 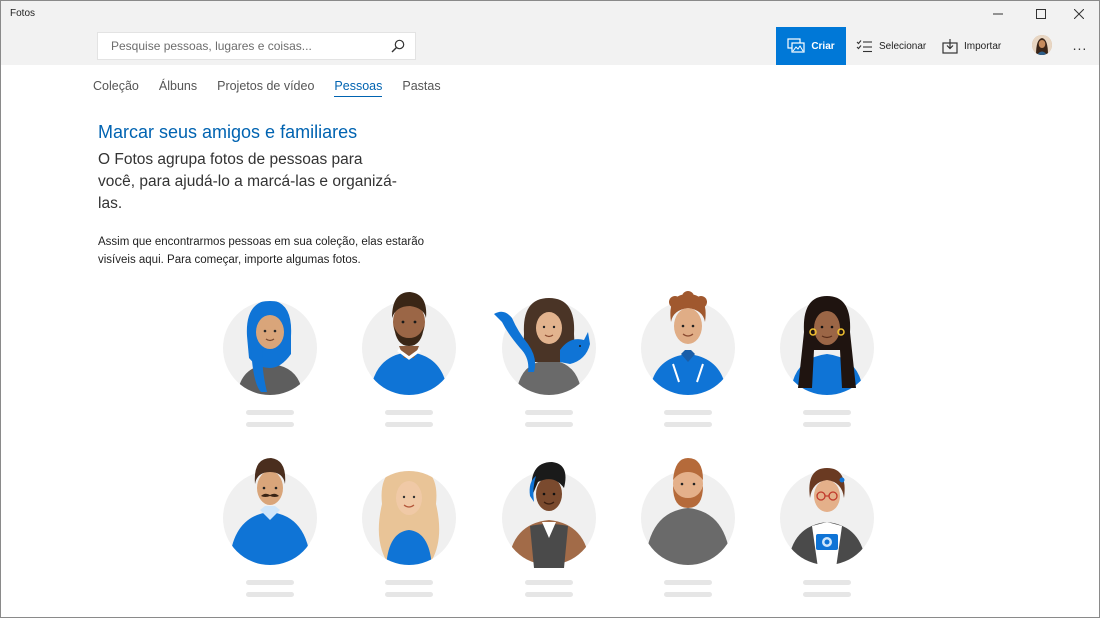 I want to click on tab-projetos-de-video: Projetos de vídeo, so click(x=265, y=88).